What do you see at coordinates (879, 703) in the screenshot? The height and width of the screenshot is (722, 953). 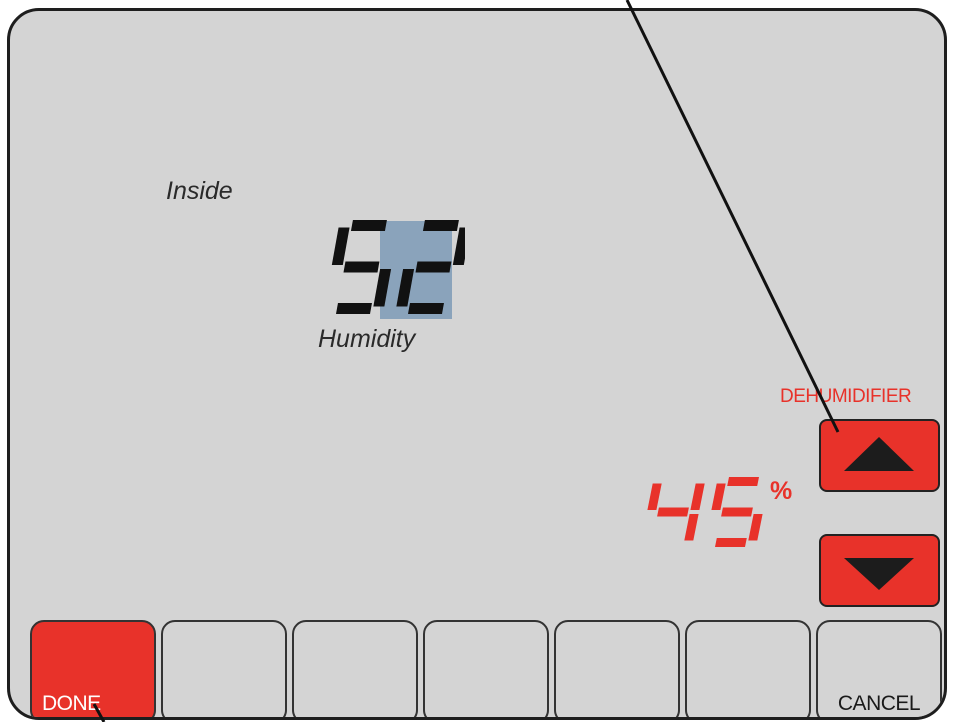 I see `cancel-label: CANCEL` at bounding box center [879, 703].